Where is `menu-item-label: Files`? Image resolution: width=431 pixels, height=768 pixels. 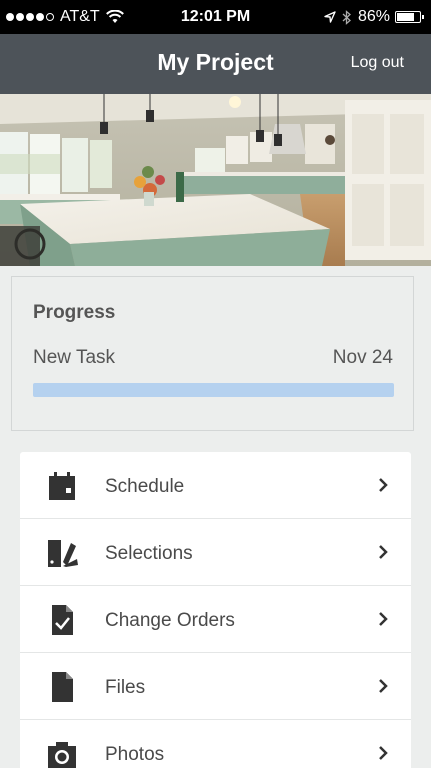
menu-item-label: Files is located at coordinates (125, 687).